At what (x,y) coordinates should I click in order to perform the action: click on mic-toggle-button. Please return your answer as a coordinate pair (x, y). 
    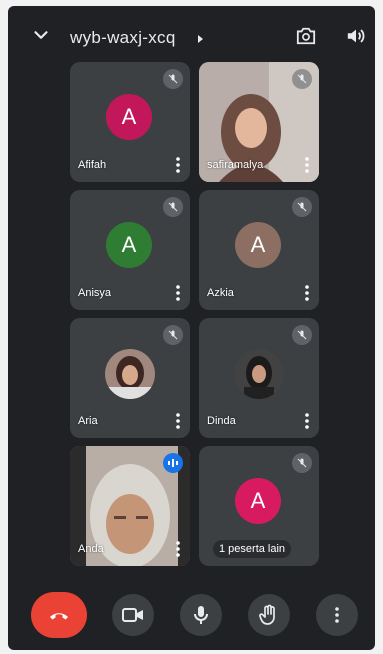
    Looking at the image, I should click on (201, 615).